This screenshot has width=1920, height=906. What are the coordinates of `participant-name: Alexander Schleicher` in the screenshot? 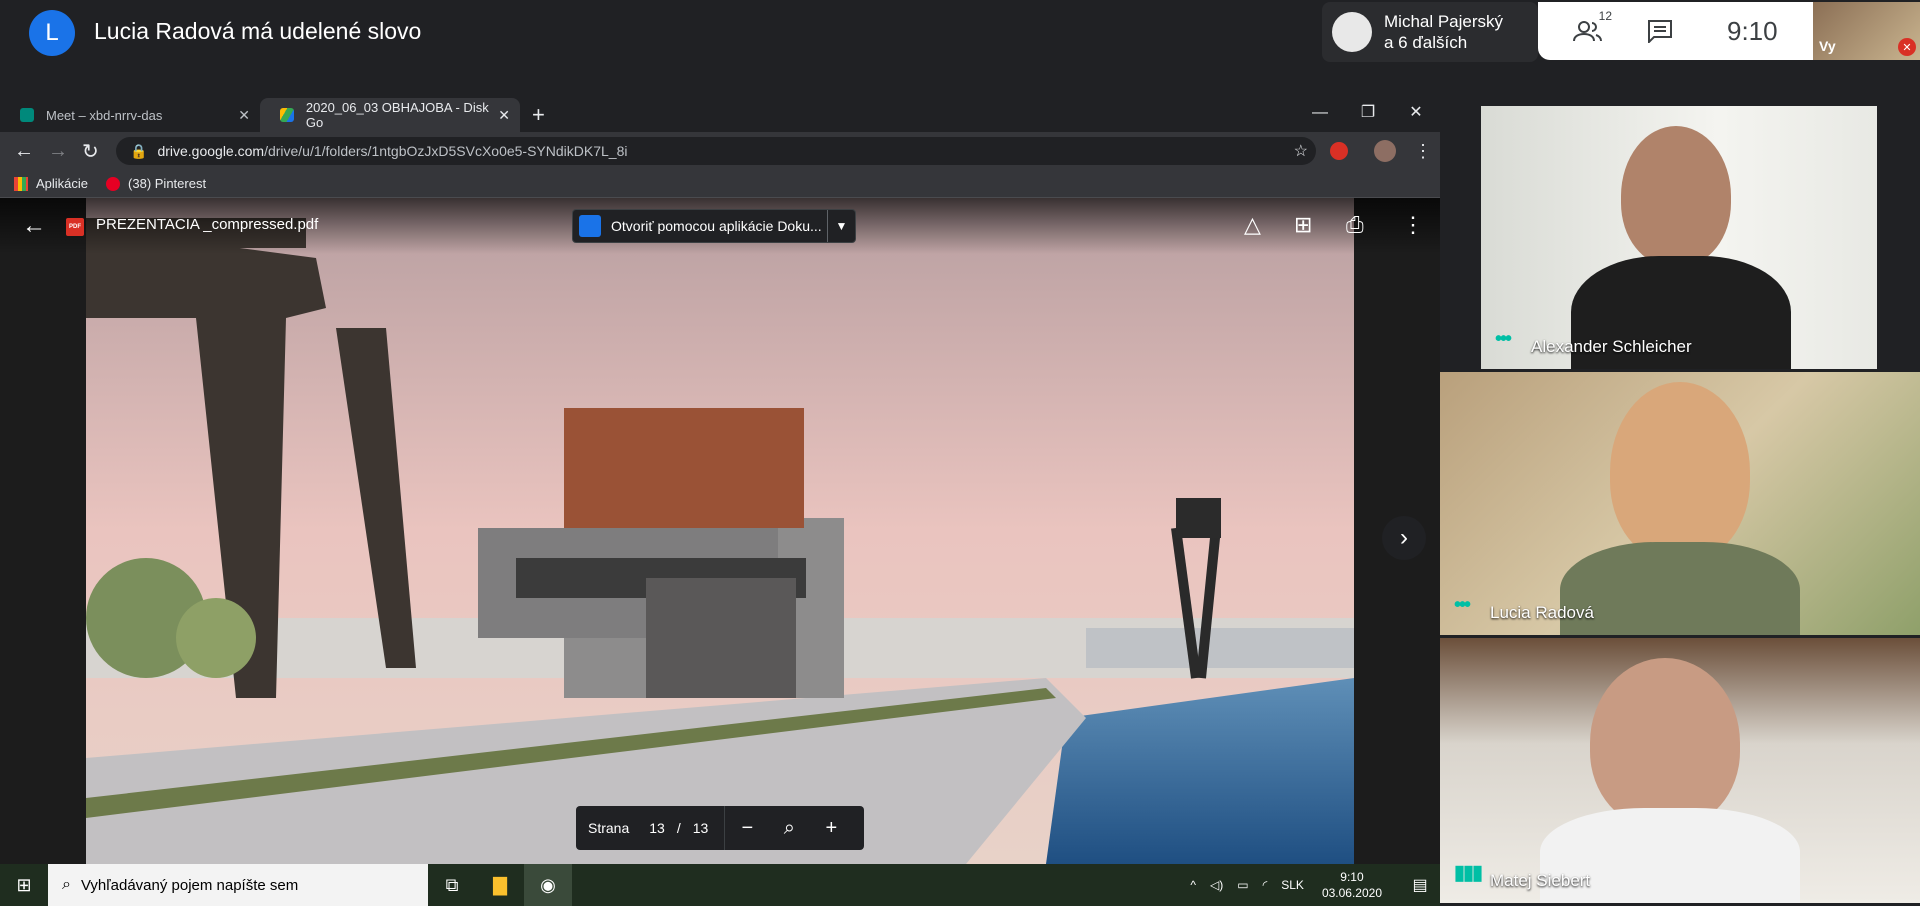 It's located at (1611, 346).